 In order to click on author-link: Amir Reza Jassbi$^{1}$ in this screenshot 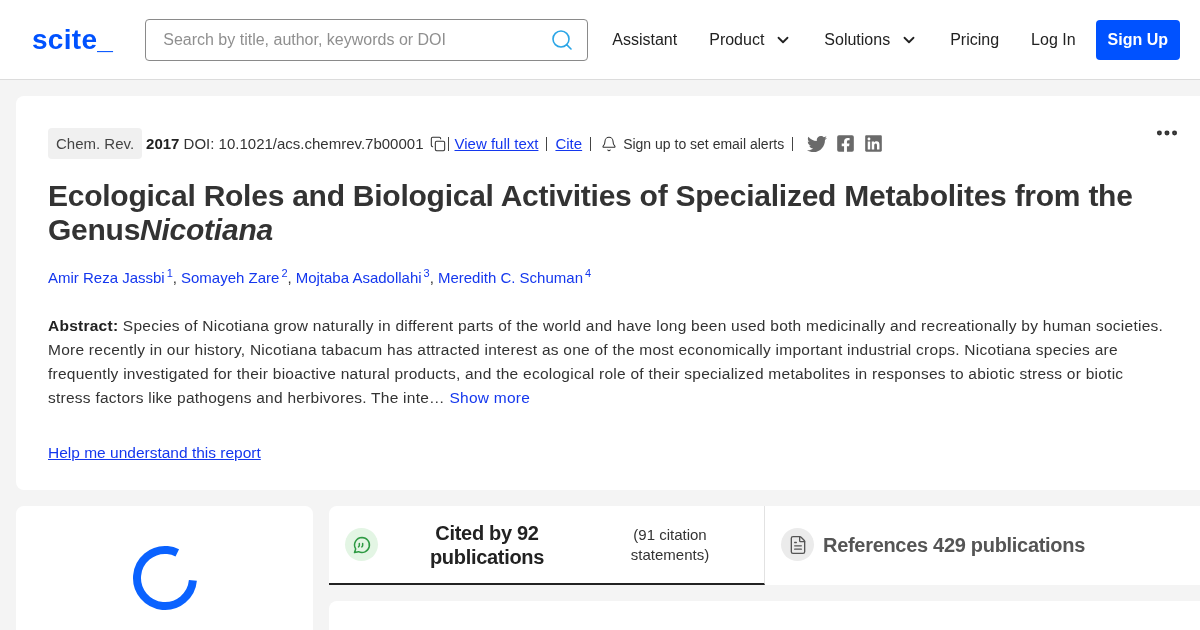, I will do `click(110, 276)`.